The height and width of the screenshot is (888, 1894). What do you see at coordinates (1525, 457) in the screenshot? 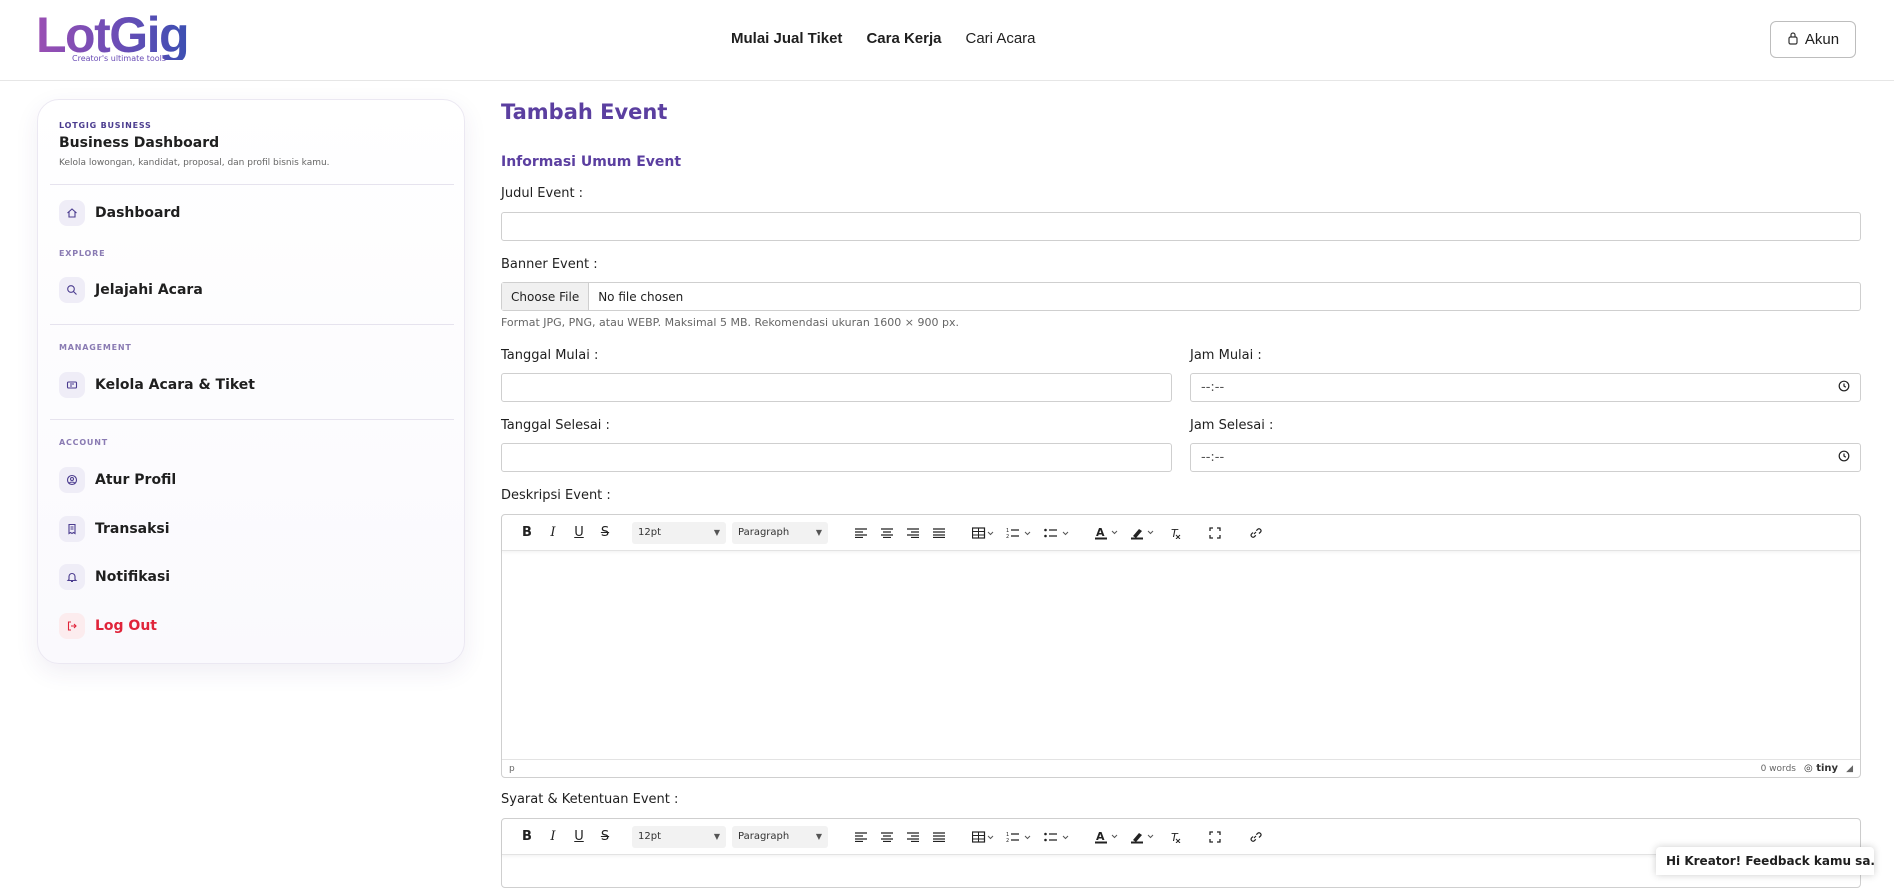
I see `jam-selesai-input: --:--` at bounding box center [1525, 457].